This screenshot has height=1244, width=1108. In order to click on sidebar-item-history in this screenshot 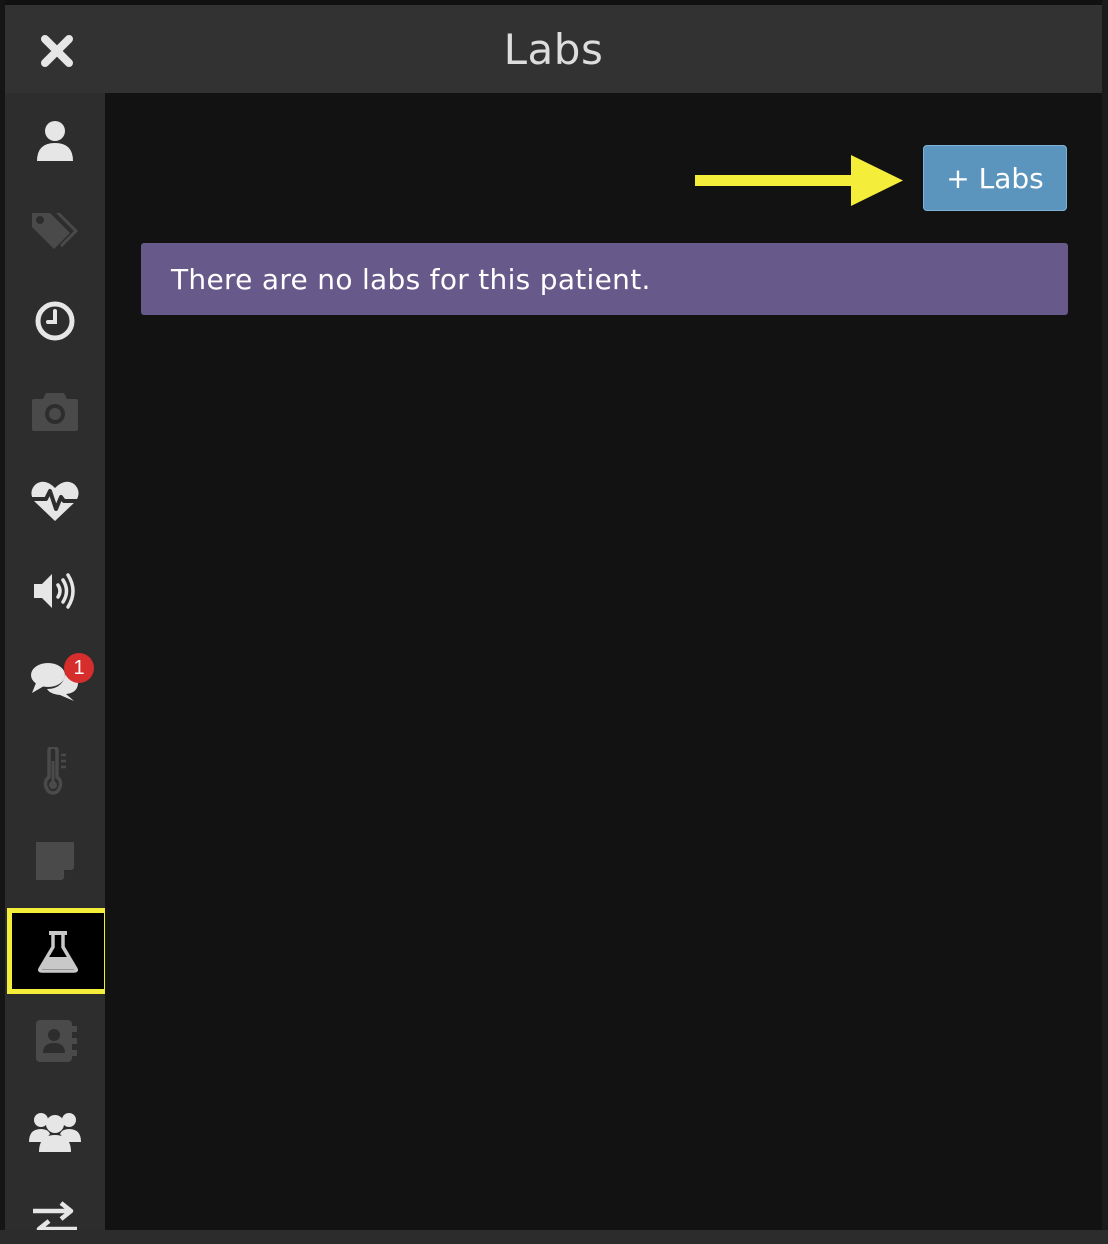, I will do `click(55, 321)`.